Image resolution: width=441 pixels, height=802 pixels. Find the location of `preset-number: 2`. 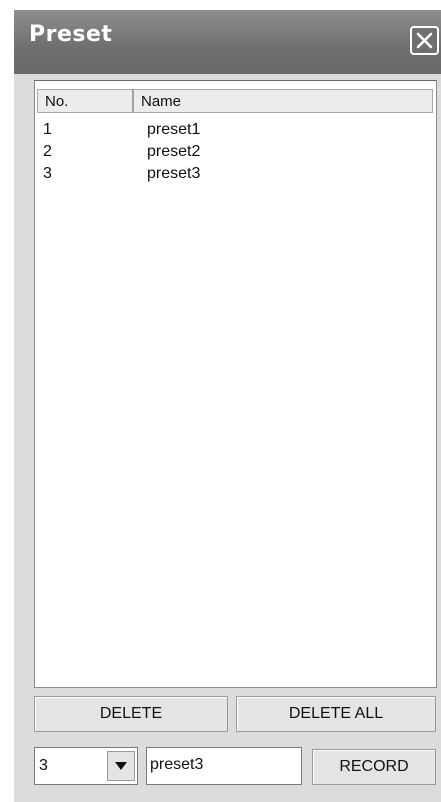

preset-number: 2 is located at coordinates (47, 151).